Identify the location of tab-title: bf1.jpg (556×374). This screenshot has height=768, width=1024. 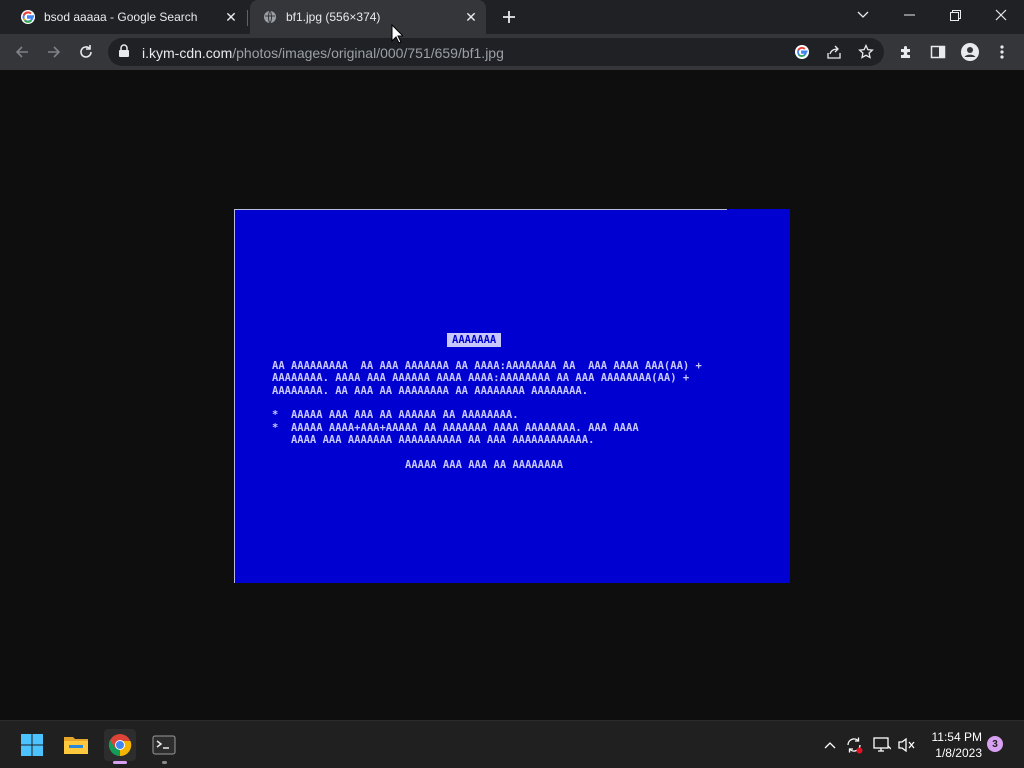
(333, 17).